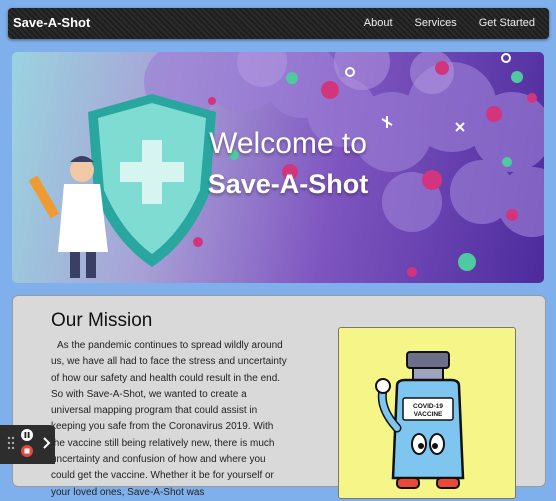  I want to click on hero-heading-line1: Welcome to, so click(288, 143).